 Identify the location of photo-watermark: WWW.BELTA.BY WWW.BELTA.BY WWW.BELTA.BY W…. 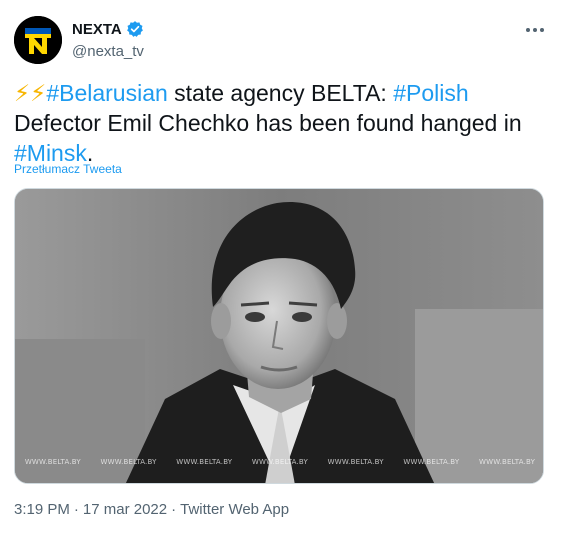
(279, 462).